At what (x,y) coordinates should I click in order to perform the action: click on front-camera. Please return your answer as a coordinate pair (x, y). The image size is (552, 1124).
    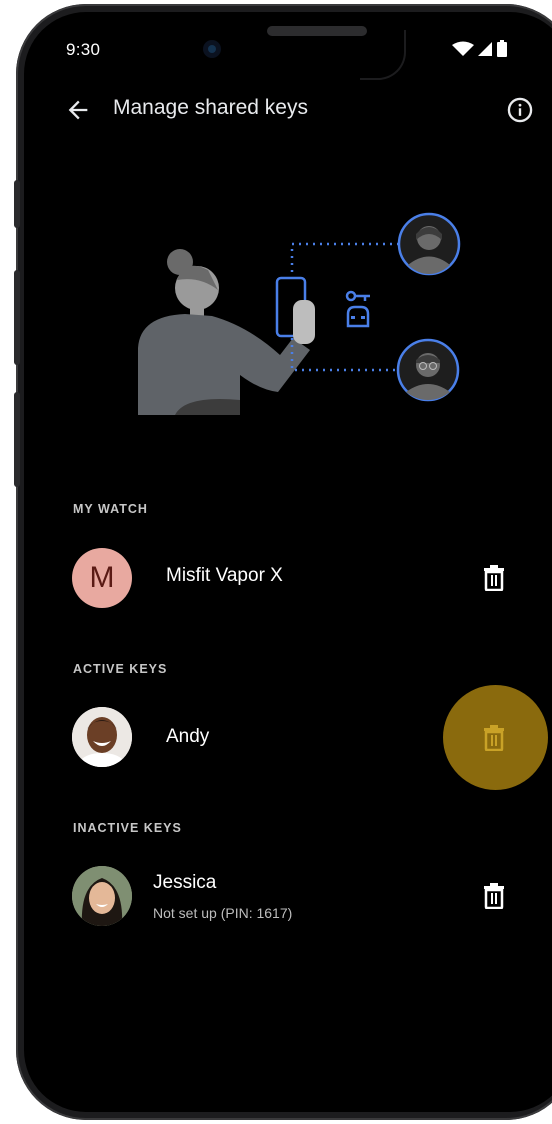
    Looking at the image, I should click on (212, 49).